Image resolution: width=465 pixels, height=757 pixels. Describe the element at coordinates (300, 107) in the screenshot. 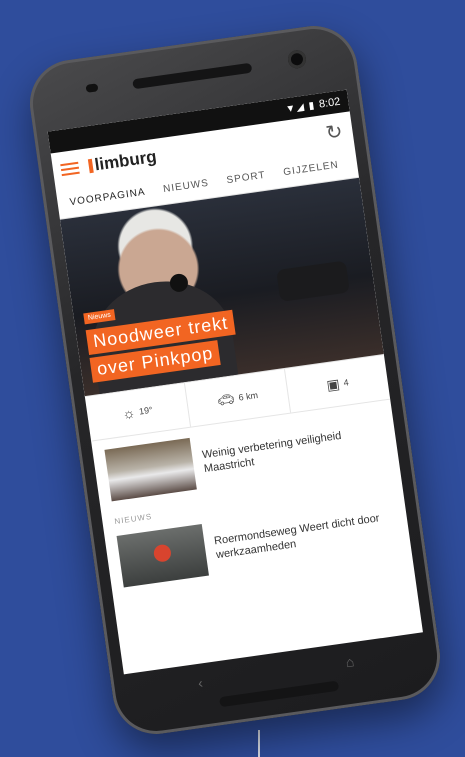

I see `signal-battery-icons: ▼◢ ▮` at that location.